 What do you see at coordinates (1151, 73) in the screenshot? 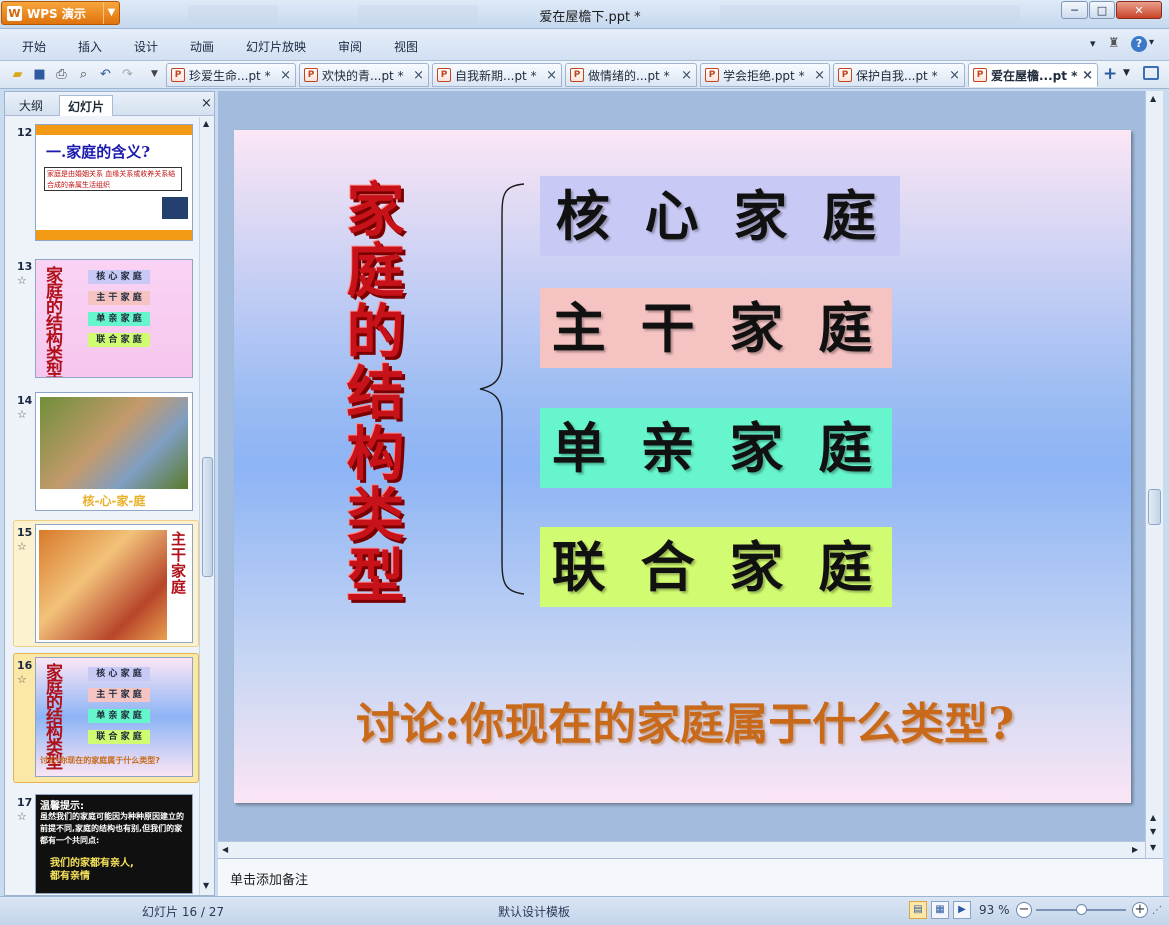
I see `window-layout-icon` at bounding box center [1151, 73].